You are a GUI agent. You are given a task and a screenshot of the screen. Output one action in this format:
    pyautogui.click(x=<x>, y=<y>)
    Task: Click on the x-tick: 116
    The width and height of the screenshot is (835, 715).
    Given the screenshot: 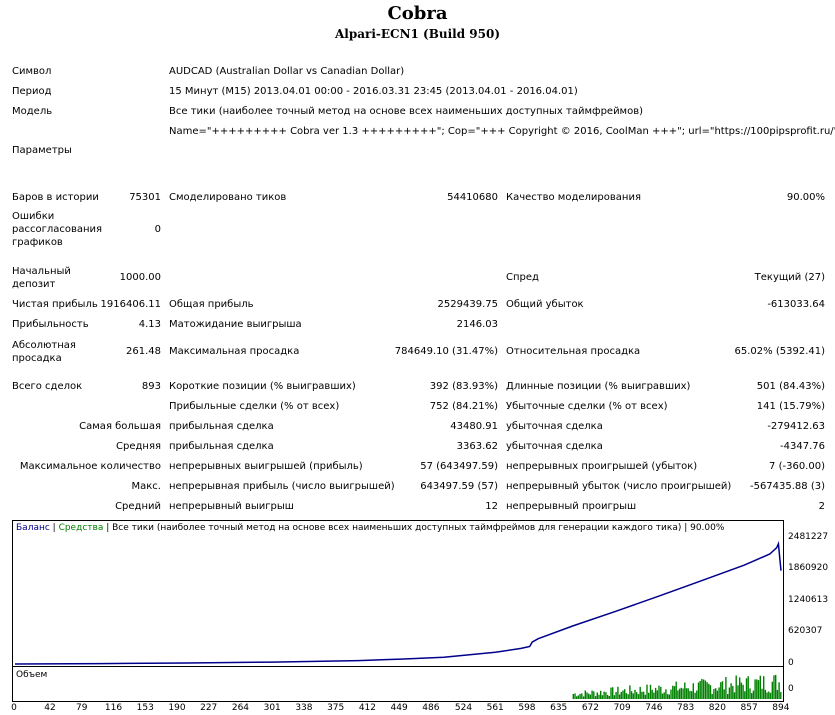 What is the action you would take?
    pyautogui.click(x=113, y=708)
    